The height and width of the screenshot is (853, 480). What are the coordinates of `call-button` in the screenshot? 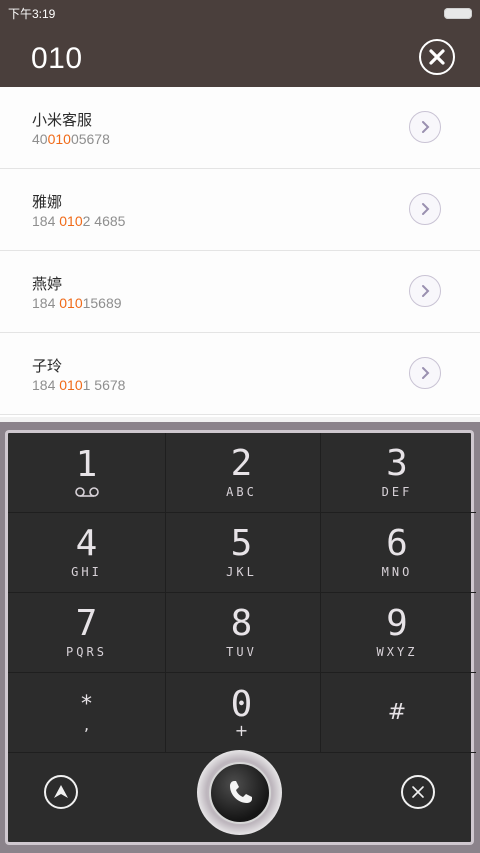 It's located at (239, 792).